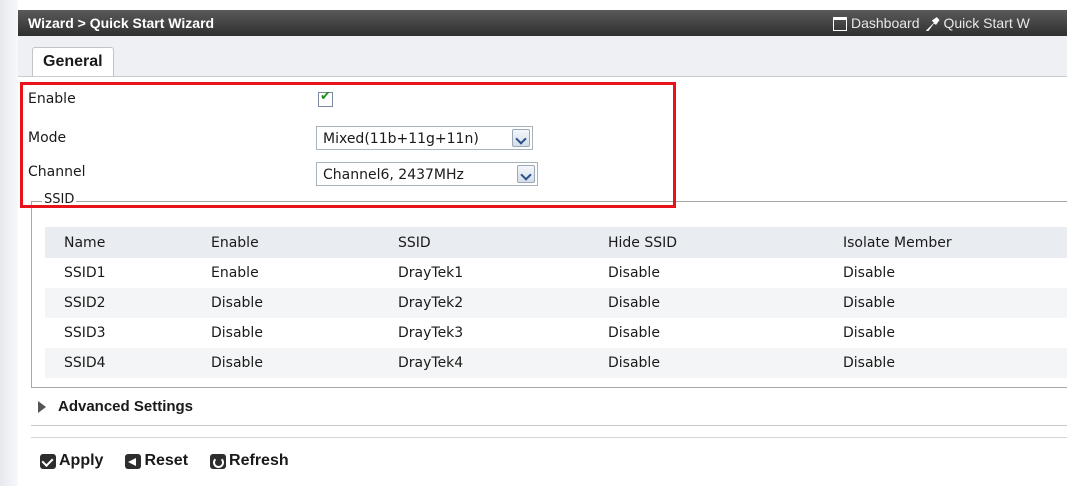  Describe the element at coordinates (85, 333) in the screenshot. I see `cell-name: SSID3` at that location.